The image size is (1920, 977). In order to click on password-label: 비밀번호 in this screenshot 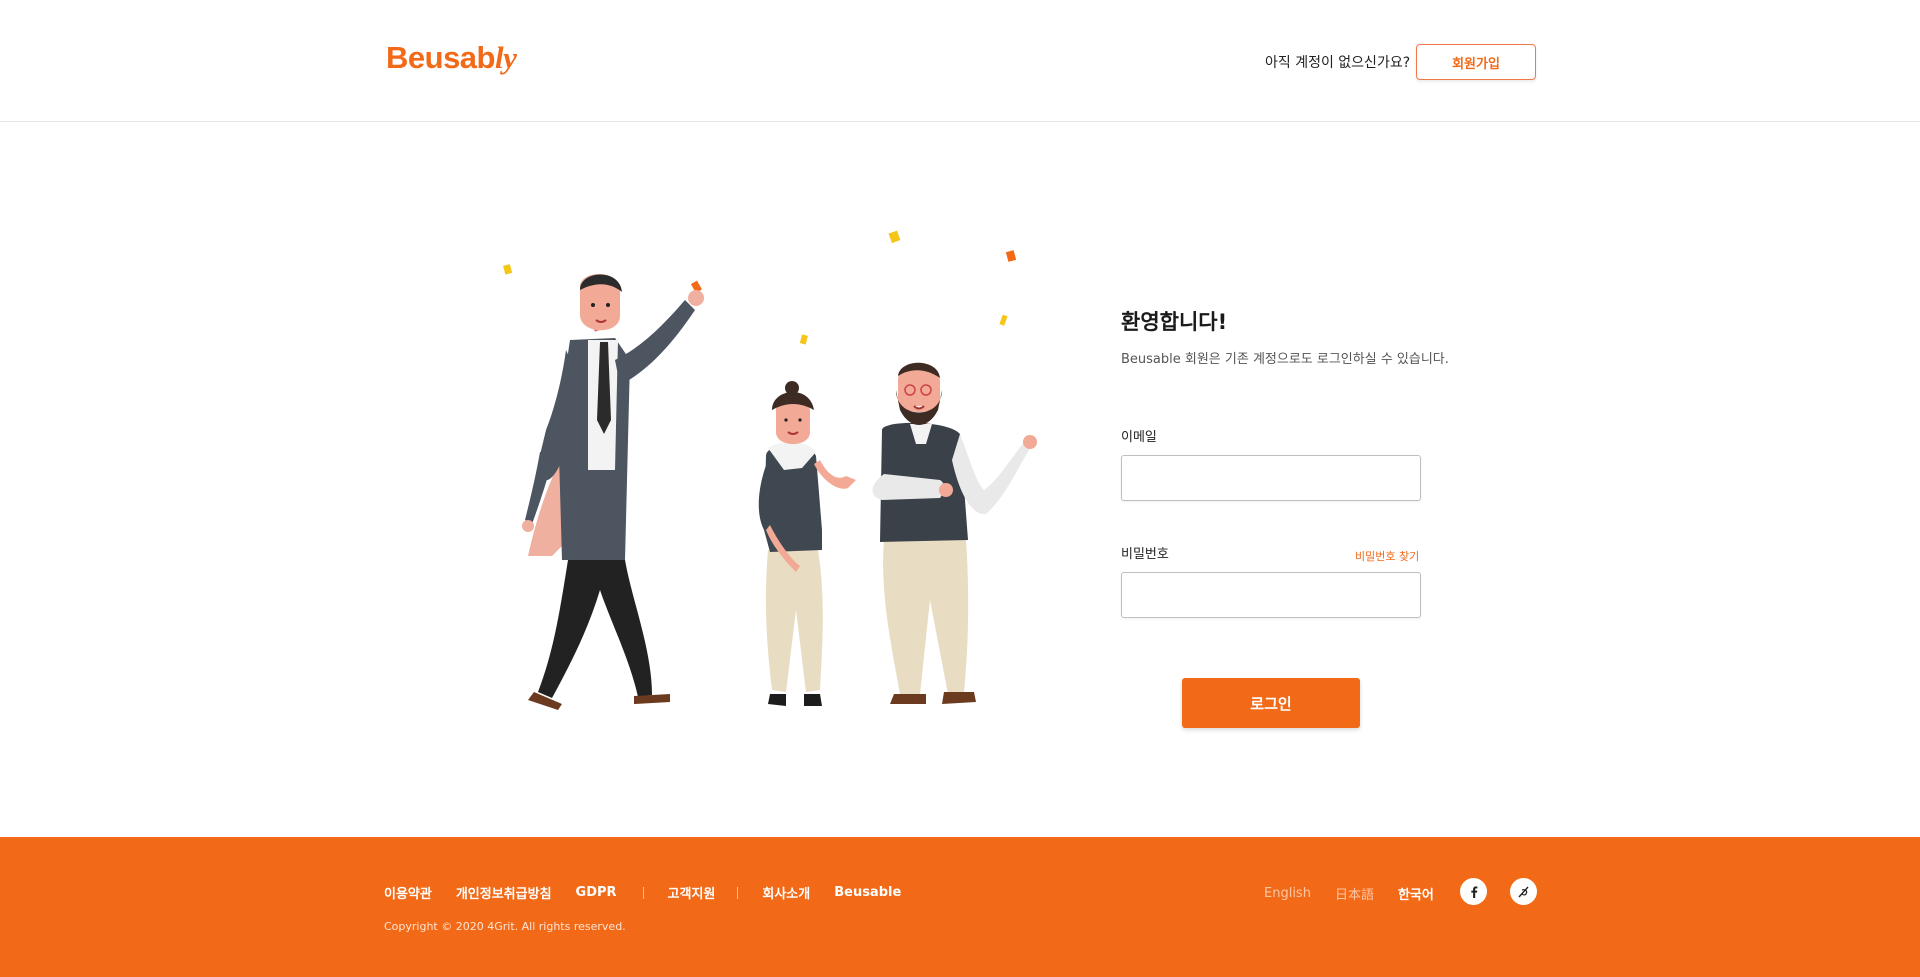, I will do `click(1145, 554)`.